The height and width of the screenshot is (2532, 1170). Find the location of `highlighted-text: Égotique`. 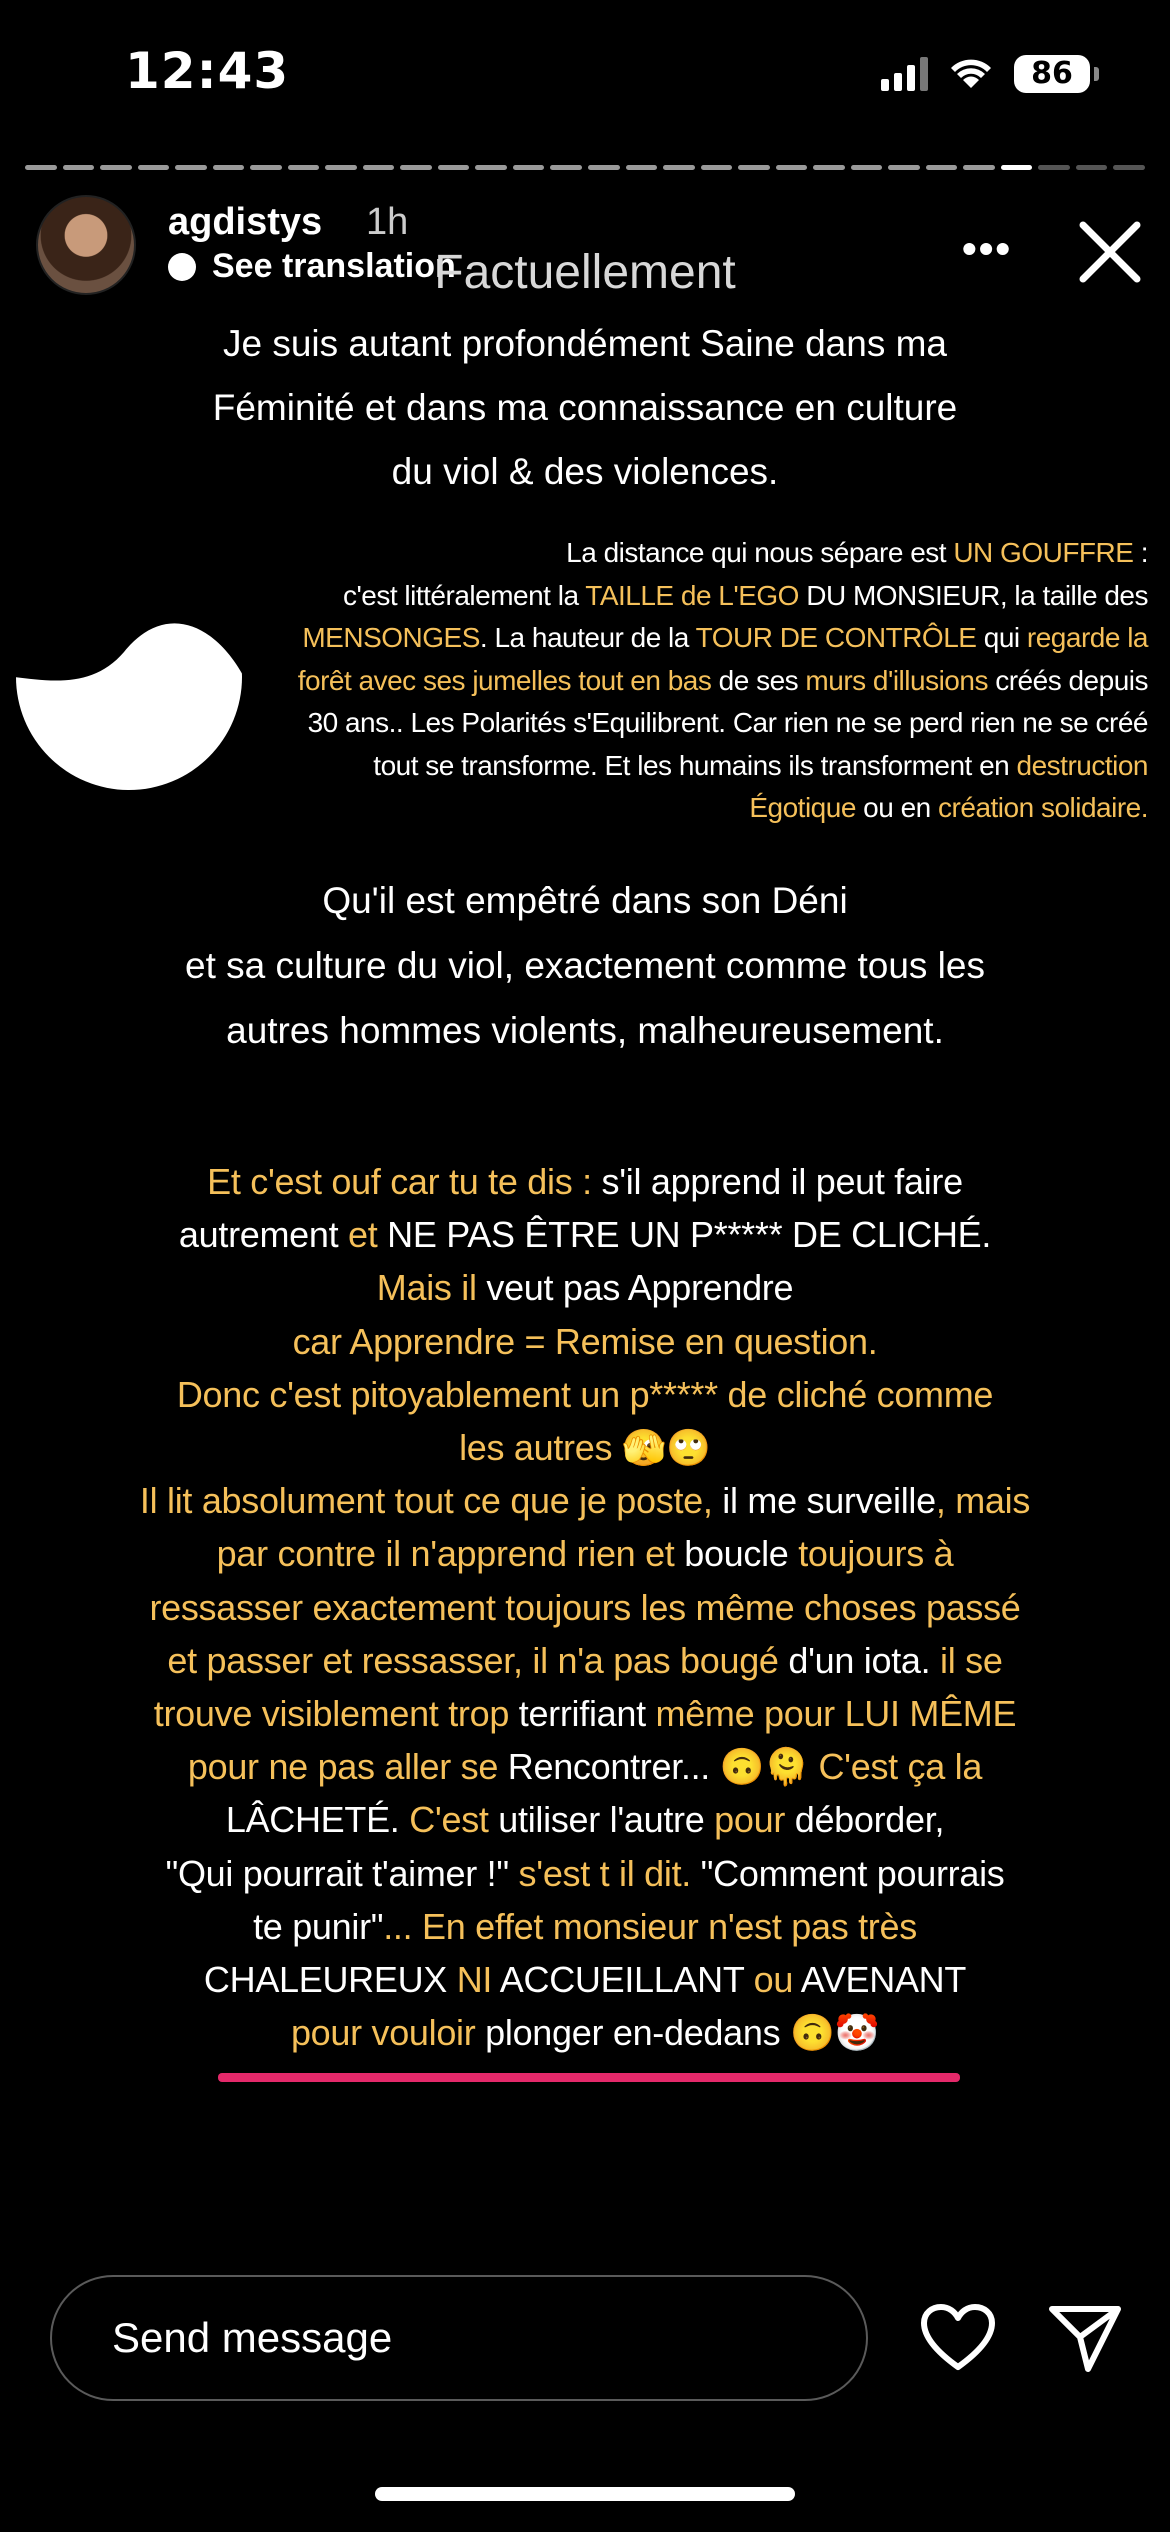

highlighted-text: Égotique is located at coordinates (802, 807).